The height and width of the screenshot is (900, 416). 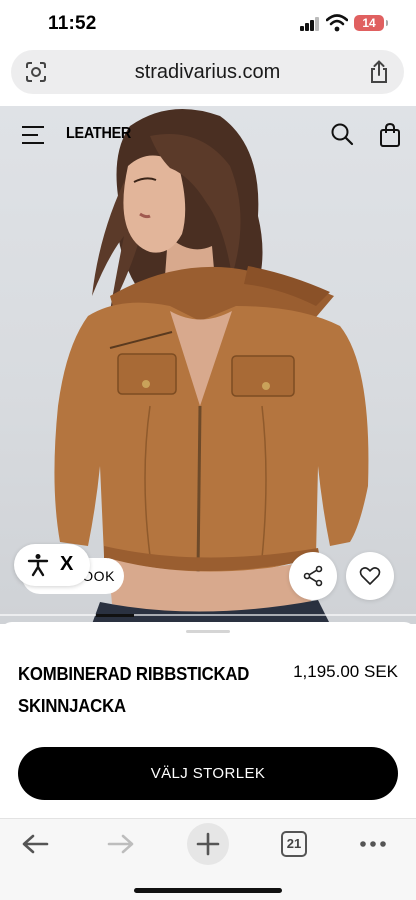 I want to click on favorite-button, so click(x=370, y=576).